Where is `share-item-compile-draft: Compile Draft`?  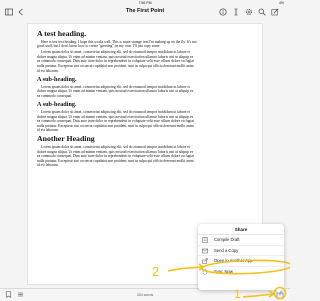 share-item-compile-draft: Compile Draft is located at coordinates (241, 240).